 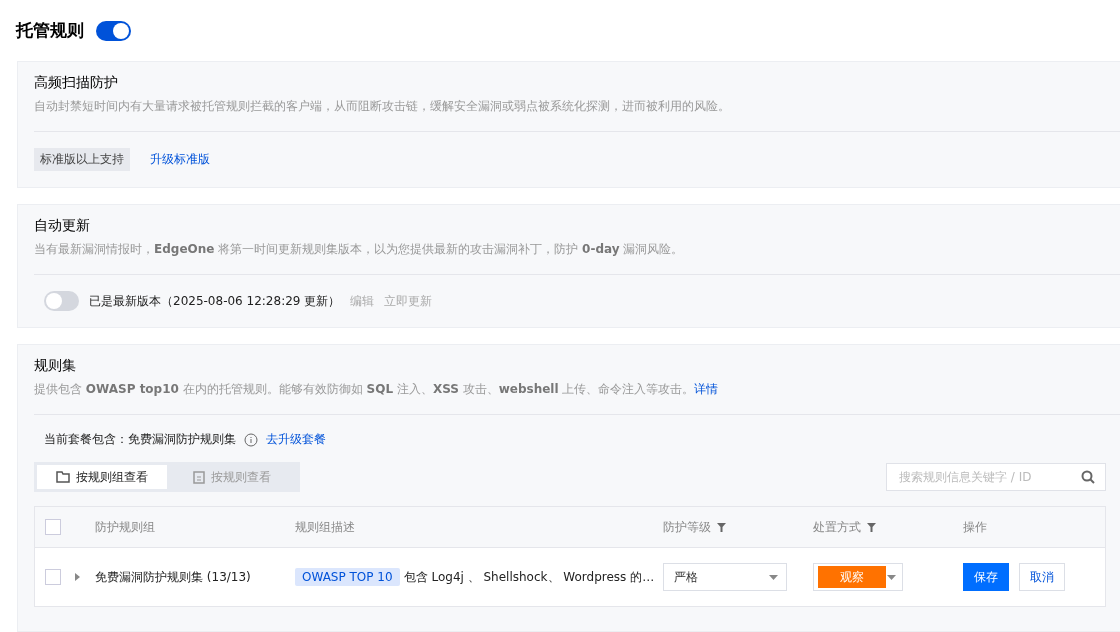 What do you see at coordinates (63, 477) in the screenshot?
I see `folder-icon` at bounding box center [63, 477].